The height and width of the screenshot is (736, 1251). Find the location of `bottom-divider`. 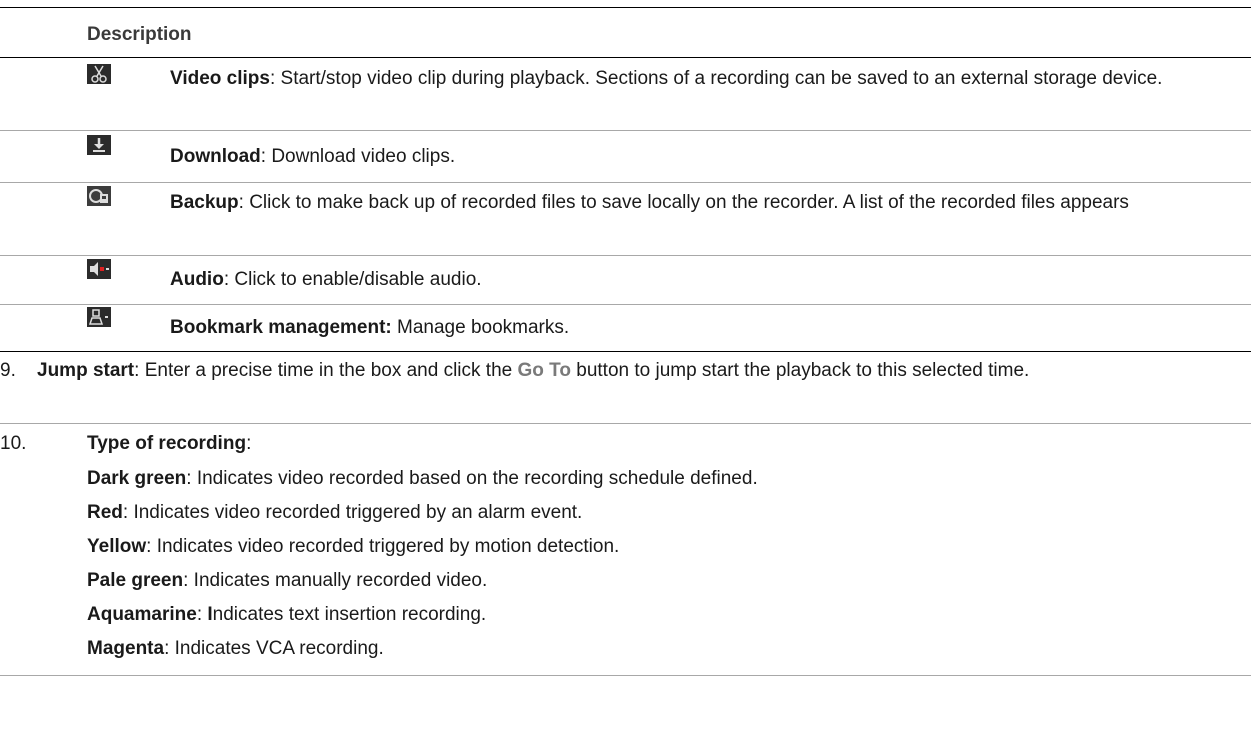

bottom-divider is located at coordinates (625, 675).